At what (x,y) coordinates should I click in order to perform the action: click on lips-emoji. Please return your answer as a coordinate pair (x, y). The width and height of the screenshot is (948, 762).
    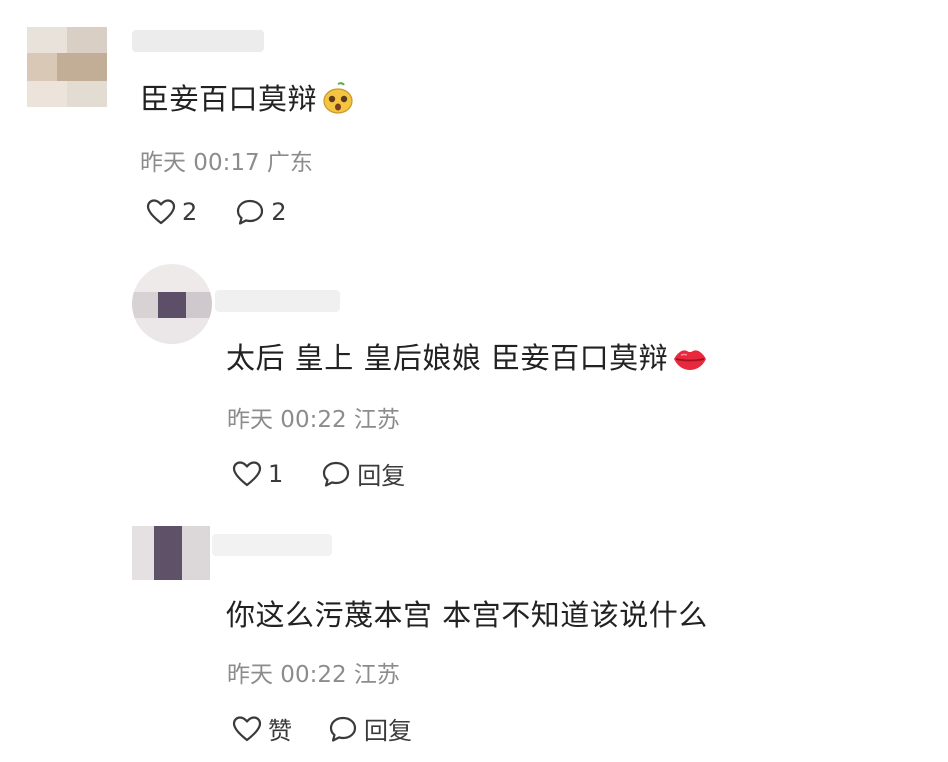
    Looking at the image, I should click on (690, 362).